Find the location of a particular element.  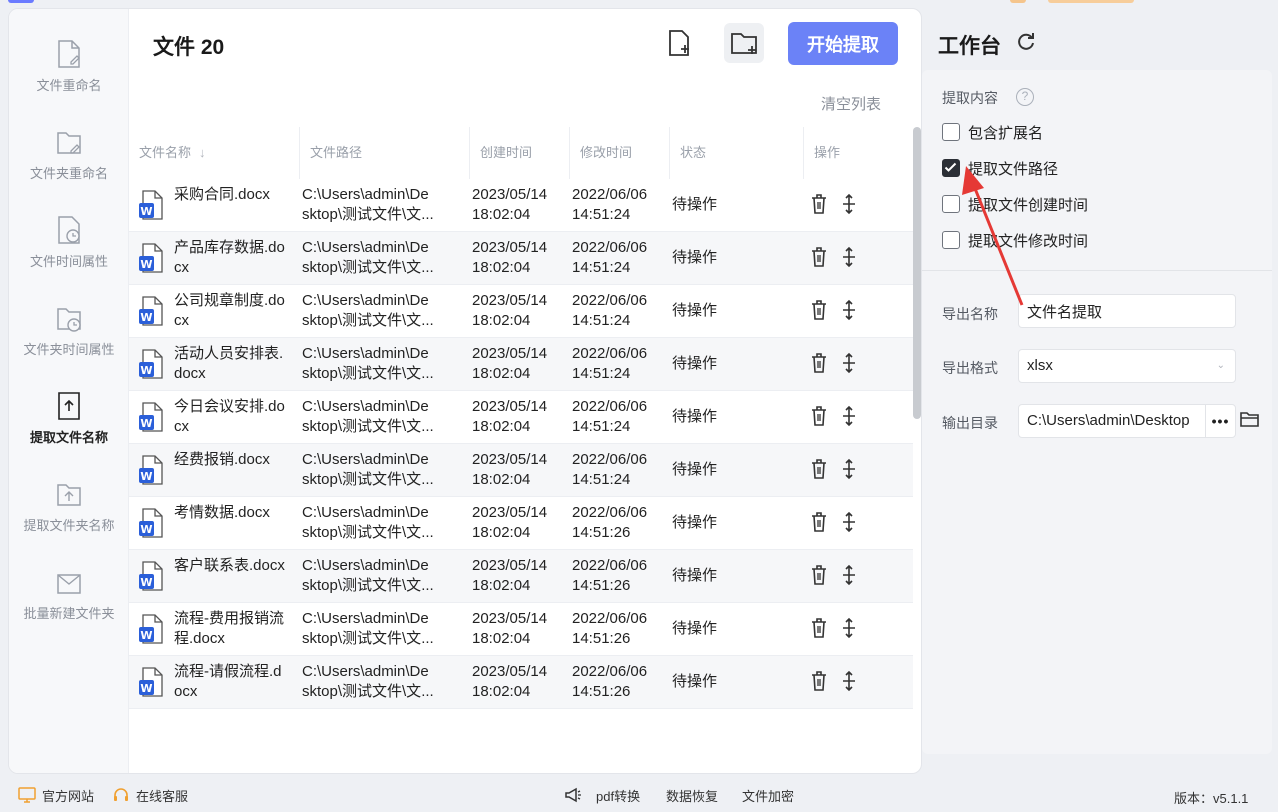

checkbox-checked is located at coordinates (951, 168).